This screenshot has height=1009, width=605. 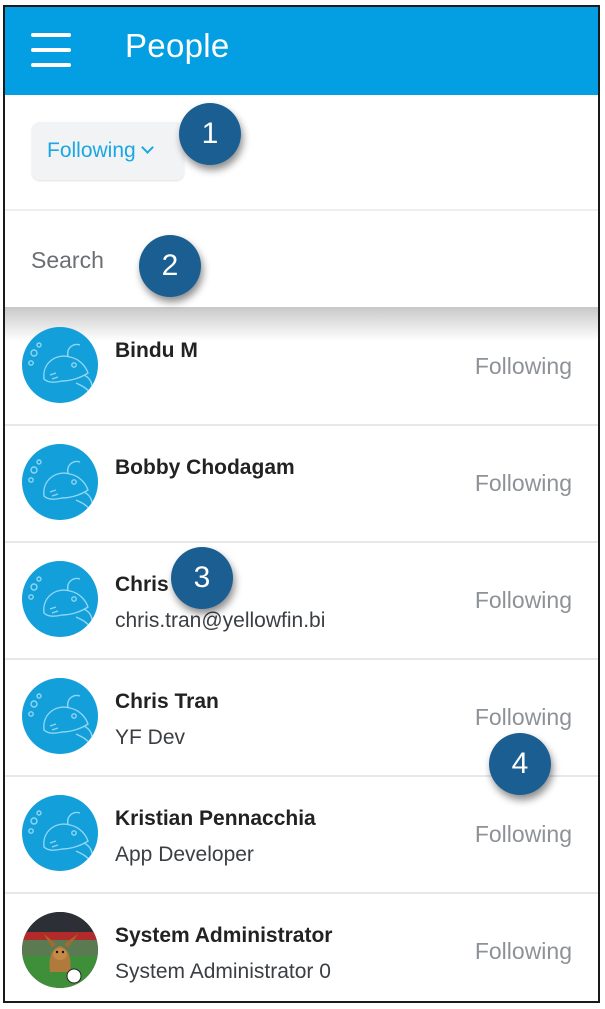 I want to click on list-item: Bobby Chodagam Following, so click(x=301, y=484).